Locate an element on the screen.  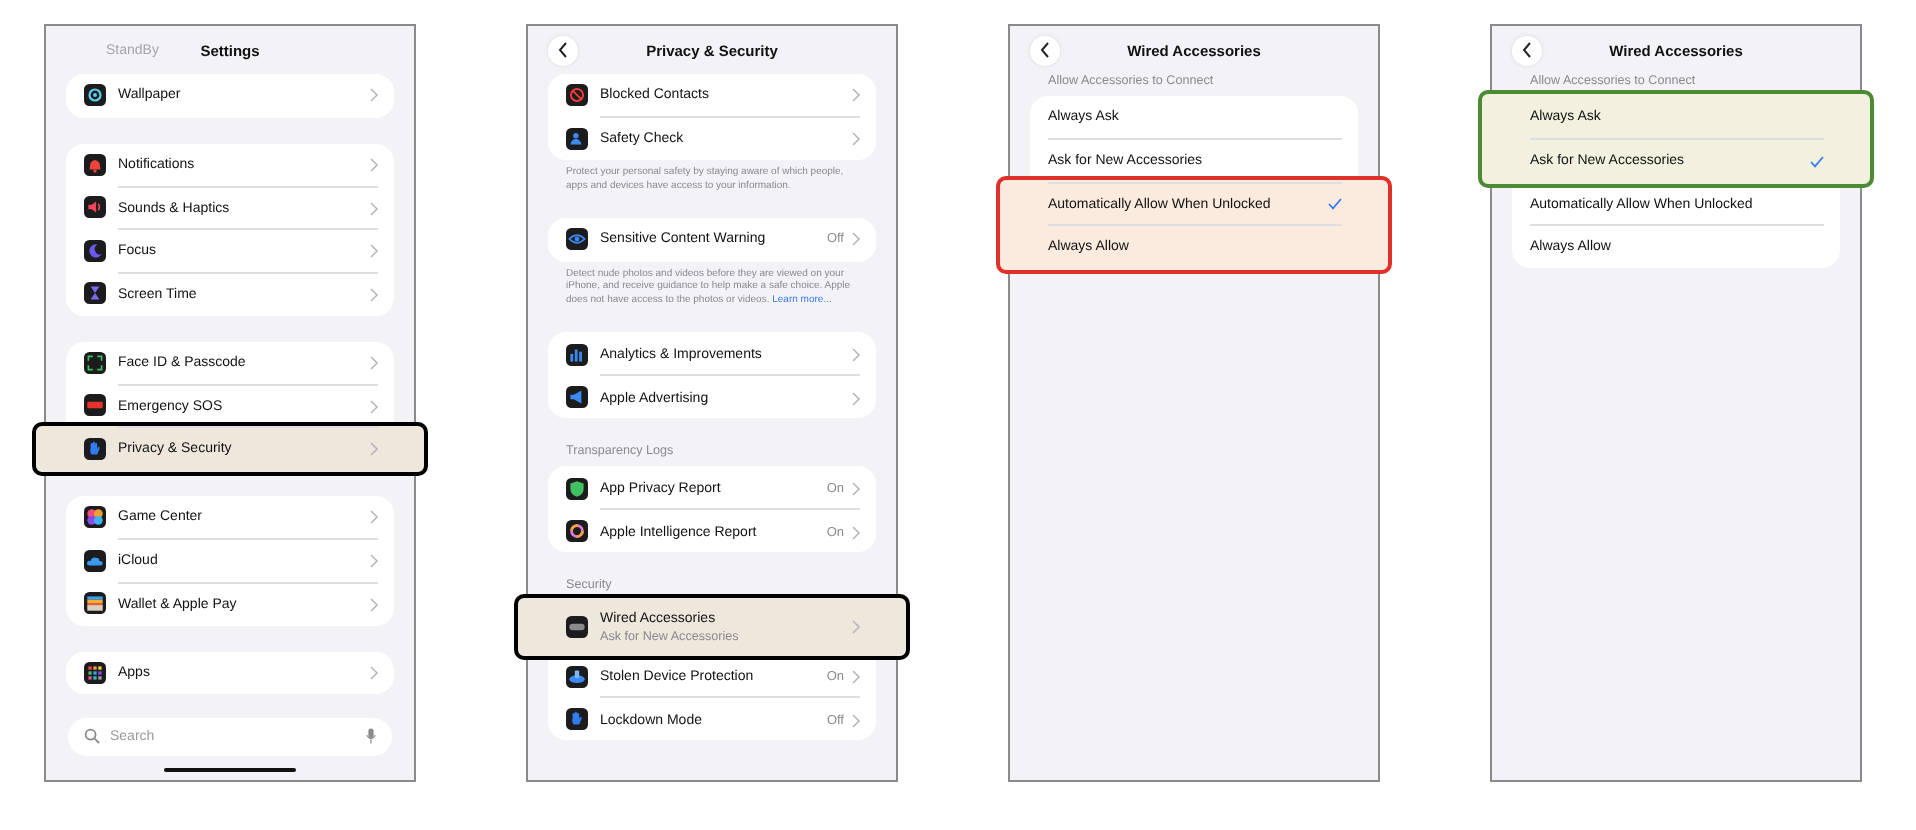
port-icon is located at coordinates (577, 627).